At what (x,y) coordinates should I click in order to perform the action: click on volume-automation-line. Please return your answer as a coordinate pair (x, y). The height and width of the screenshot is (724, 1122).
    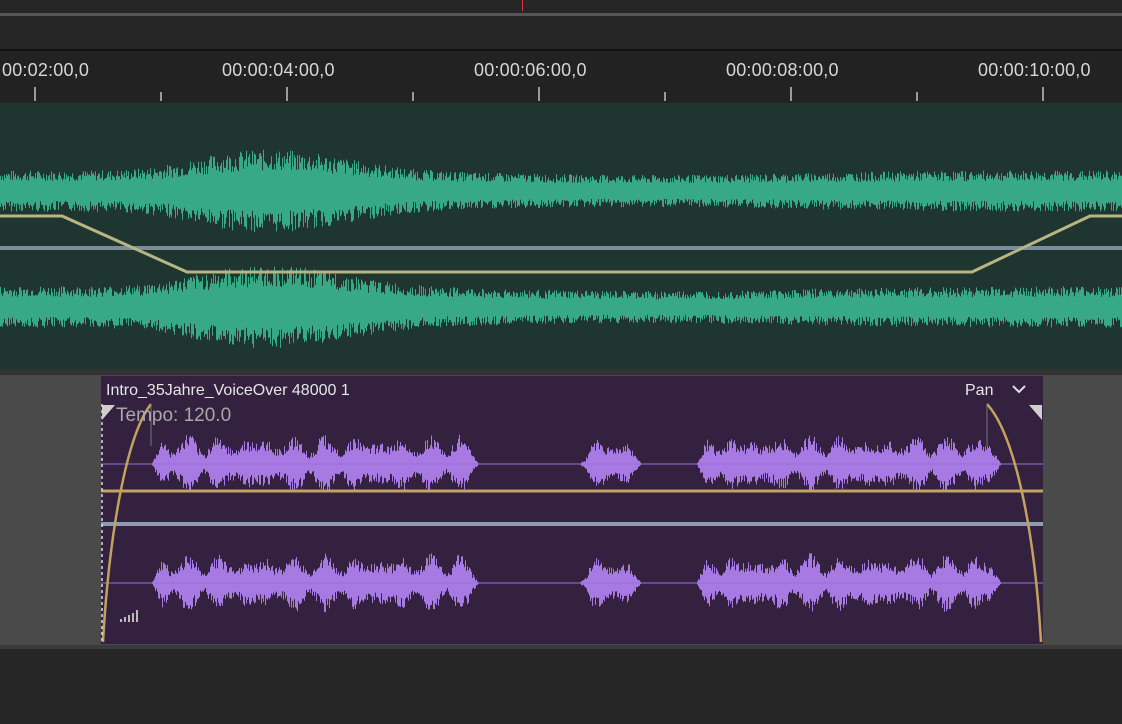
    Looking at the image, I should click on (561, 244).